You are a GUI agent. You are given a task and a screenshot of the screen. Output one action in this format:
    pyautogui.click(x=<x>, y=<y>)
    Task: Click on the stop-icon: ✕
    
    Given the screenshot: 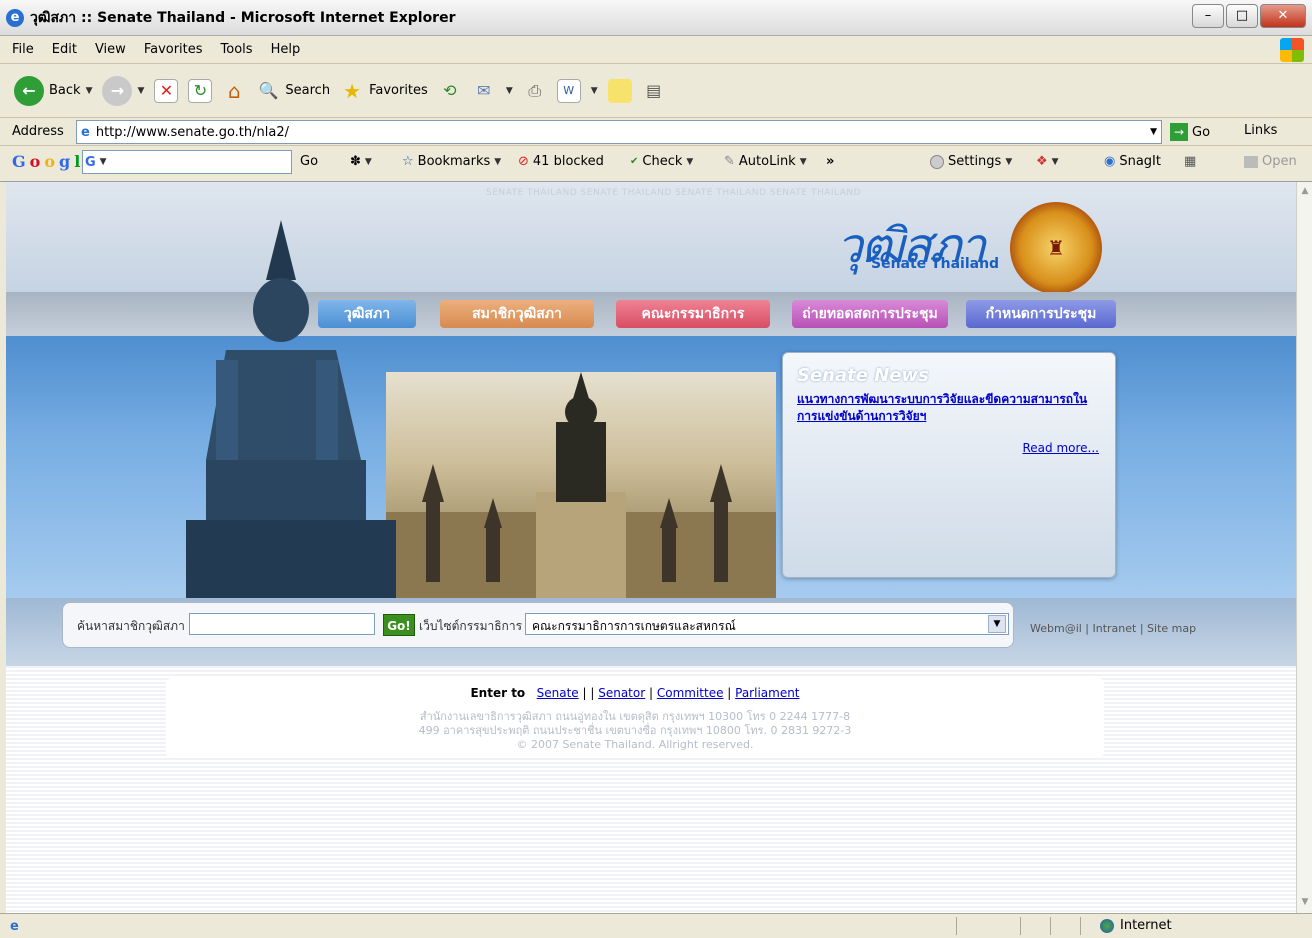 What is the action you would take?
    pyautogui.click(x=166, y=90)
    